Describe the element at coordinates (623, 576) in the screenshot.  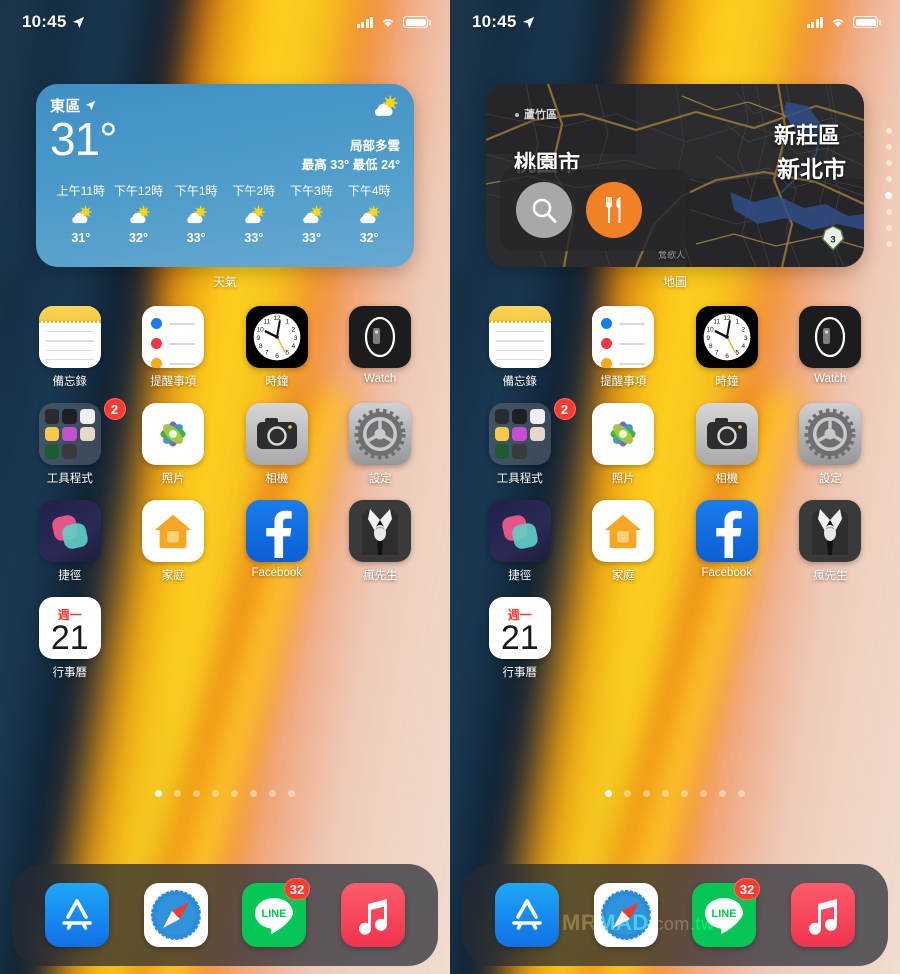
I see `app-label: 家庭` at that location.